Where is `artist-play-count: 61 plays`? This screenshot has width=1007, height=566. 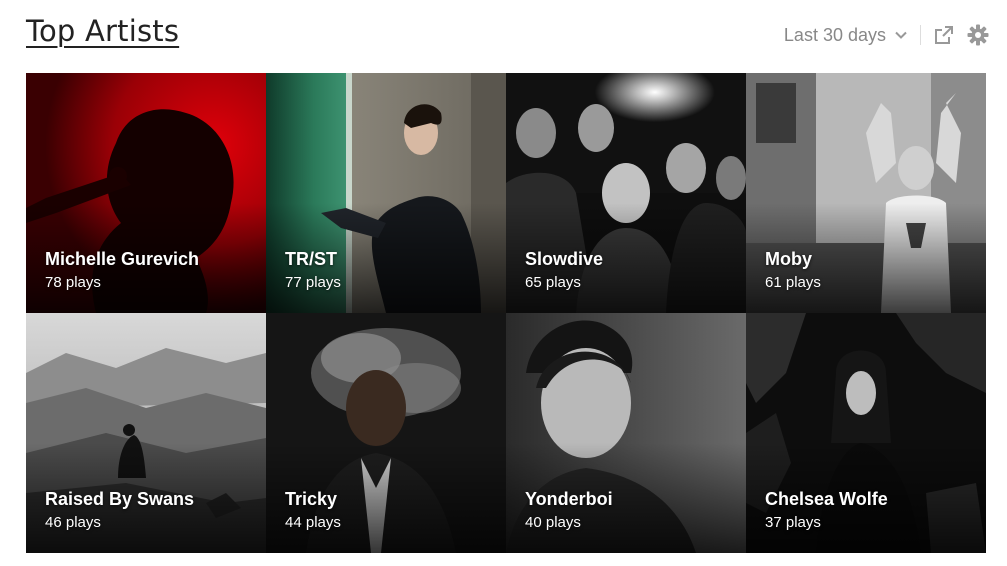
artist-play-count: 61 plays is located at coordinates (793, 282).